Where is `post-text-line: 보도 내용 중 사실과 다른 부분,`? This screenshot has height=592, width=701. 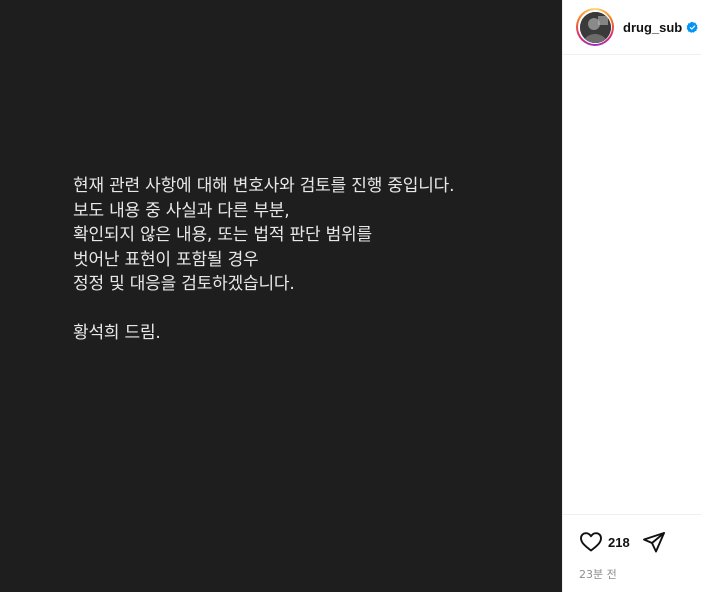 post-text-line: 보도 내용 중 사실과 다른 부분, is located at coordinates (181, 210).